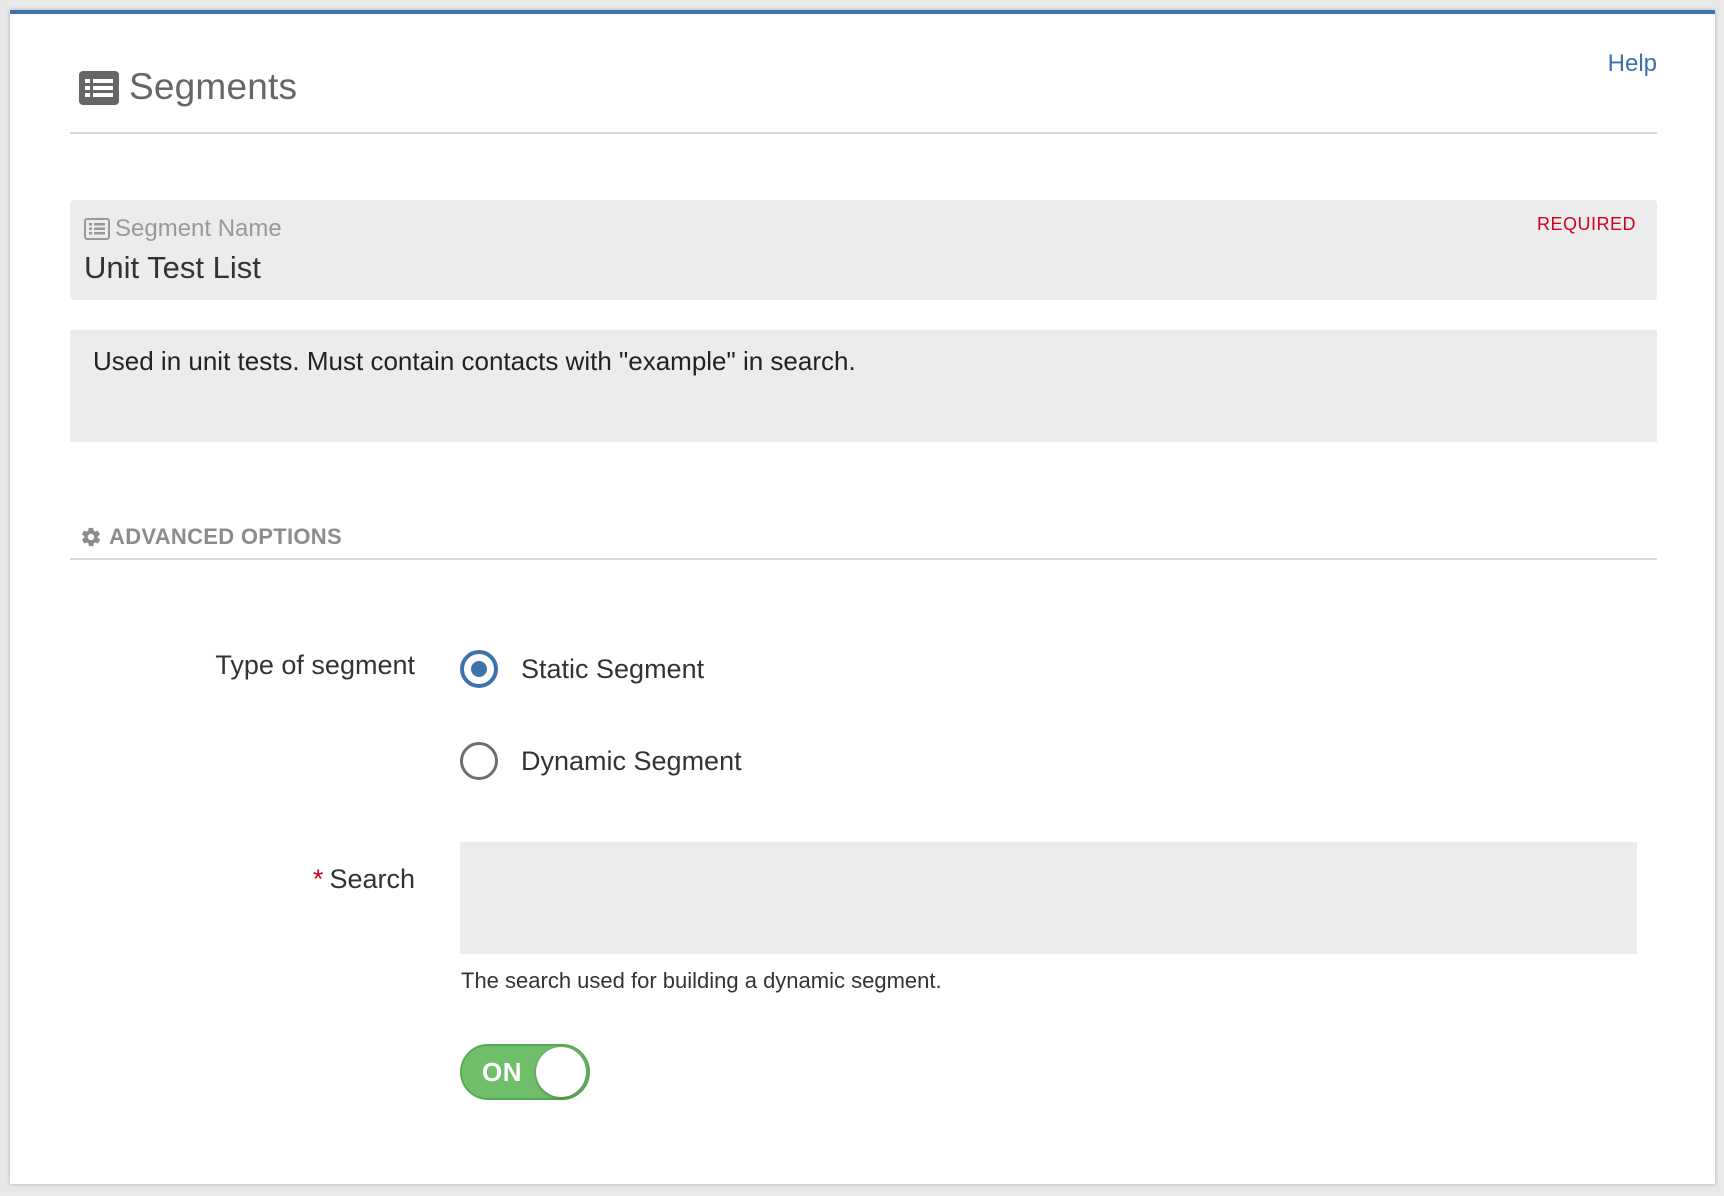 This screenshot has width=1724, height=1196. What do you see at coordinates (863, 74) in the screenshot?
I see `page-header: Segments Help` at bounding box center [863, 74].